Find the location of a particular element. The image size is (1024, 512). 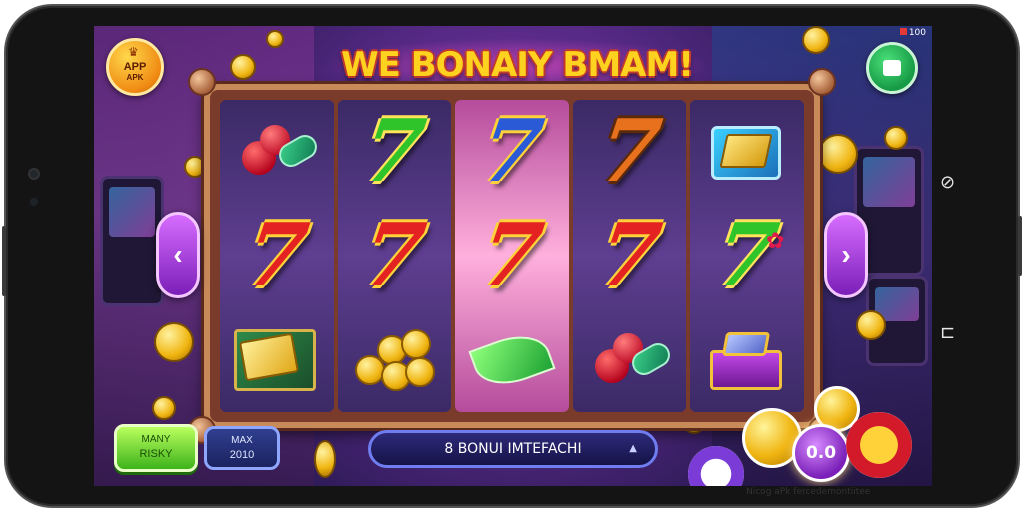

leaf-gem-icon is located at coordinates (512, 360).